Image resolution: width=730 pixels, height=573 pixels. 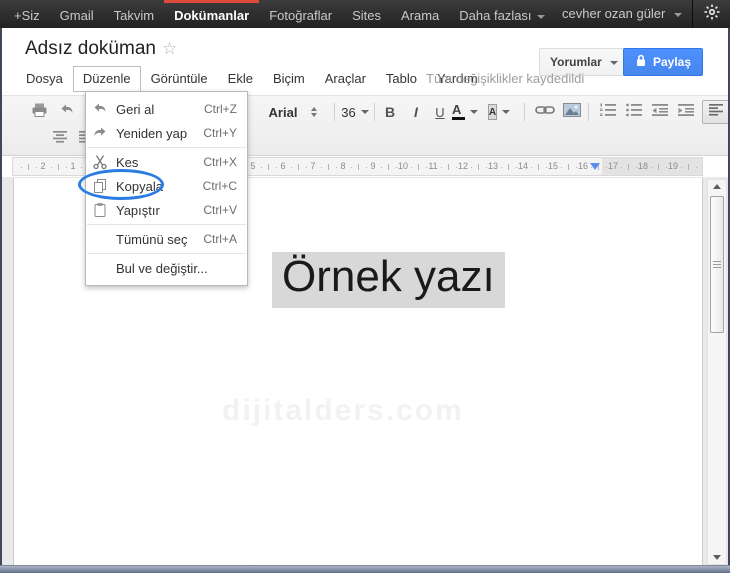 I want to click on font-size-value: 36, so click(x=348, y=112).